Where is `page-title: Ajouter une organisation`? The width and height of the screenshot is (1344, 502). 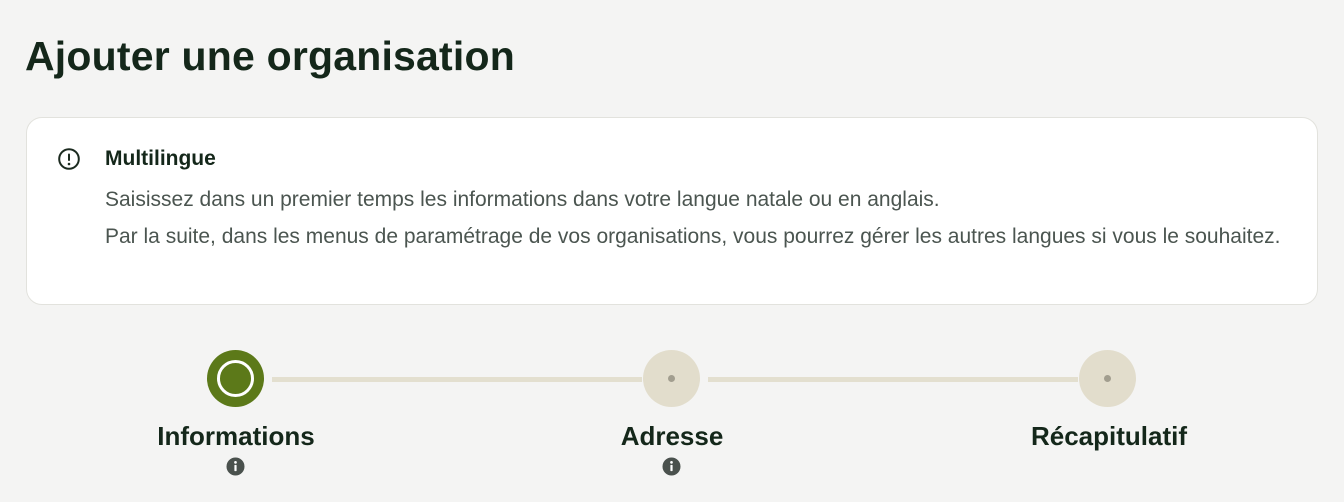 page-title: Ajouter une organisation is located at coordinates (270, 56).